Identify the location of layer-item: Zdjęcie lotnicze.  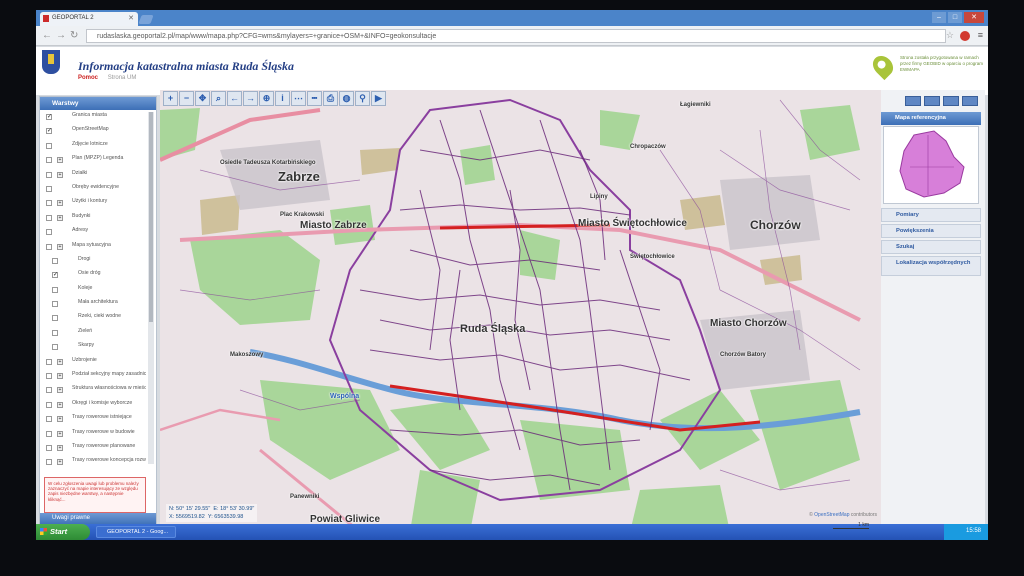
(93, 148).